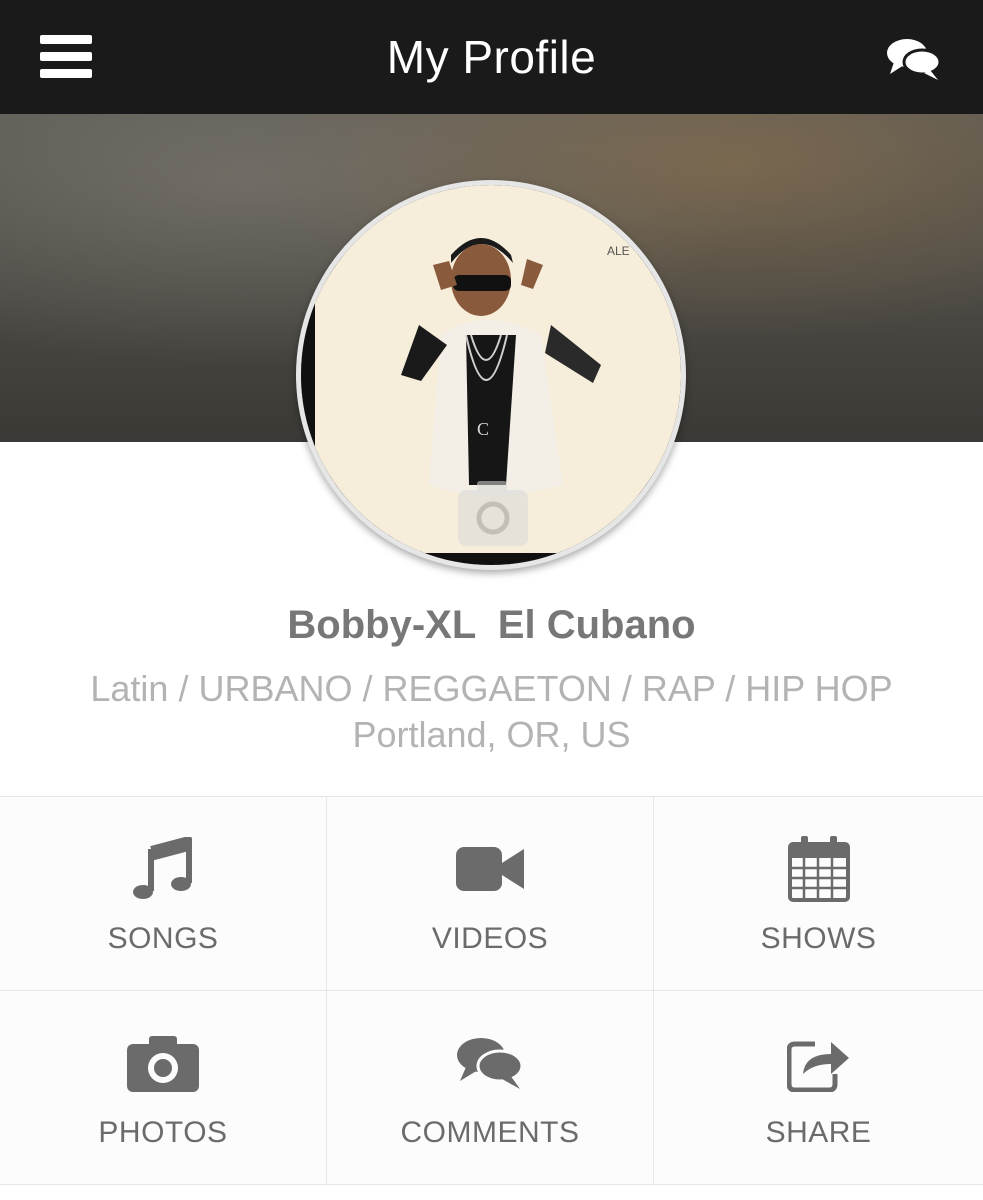 The height and width of the screenshot is (1200, 983). Describe the element at coordinates (818, 869) in the screenshot. I see `calendar-icon` at that location.